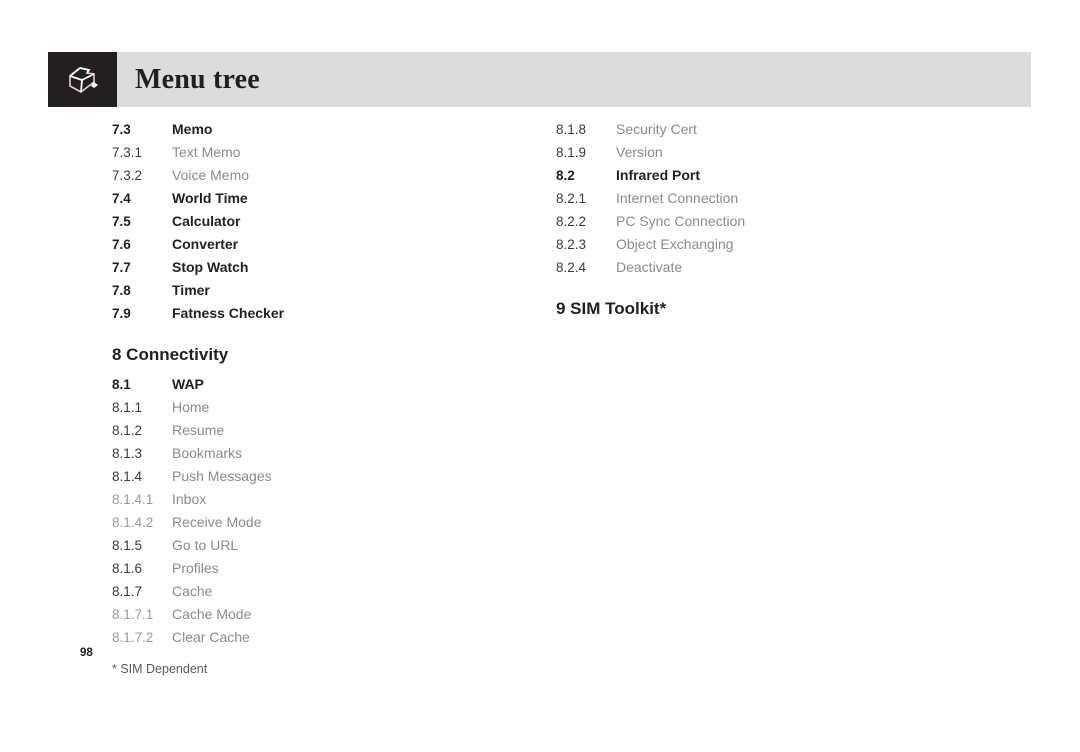  What do you see at coordinates (127, 152) in the screenshot?
I see `menu-item-number: 7.3.1` at bounding box center [127, 152].